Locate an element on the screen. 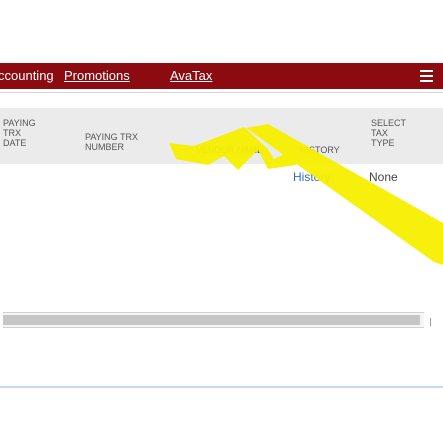 The height and width of the screenshot is (421, 443). menu-icon is located at coordinates (426, 76).